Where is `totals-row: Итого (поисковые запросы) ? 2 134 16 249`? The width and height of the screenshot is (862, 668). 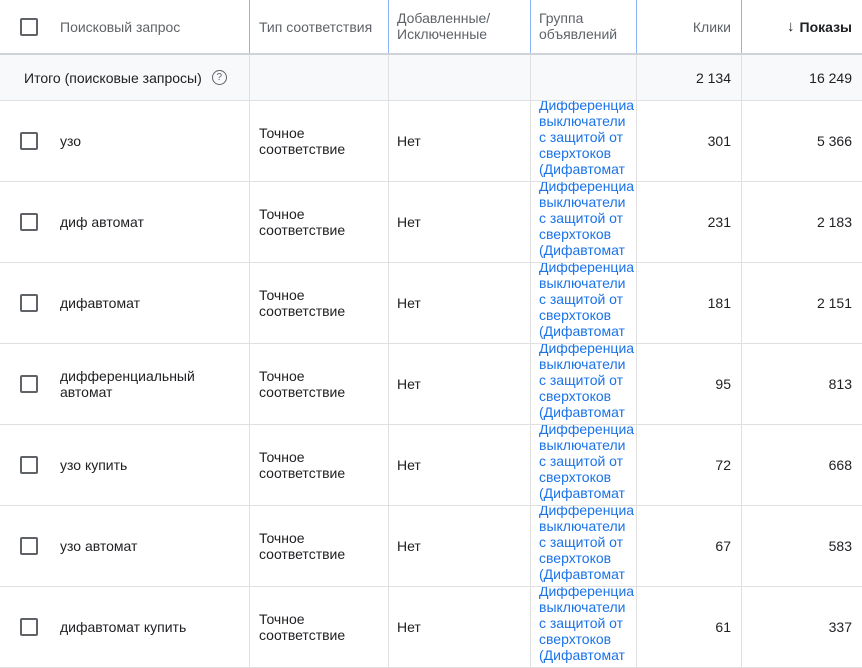 totals-row: Итого (поисковые запросы) ? 2 134 16 249 is located at coordinates (431, 78).